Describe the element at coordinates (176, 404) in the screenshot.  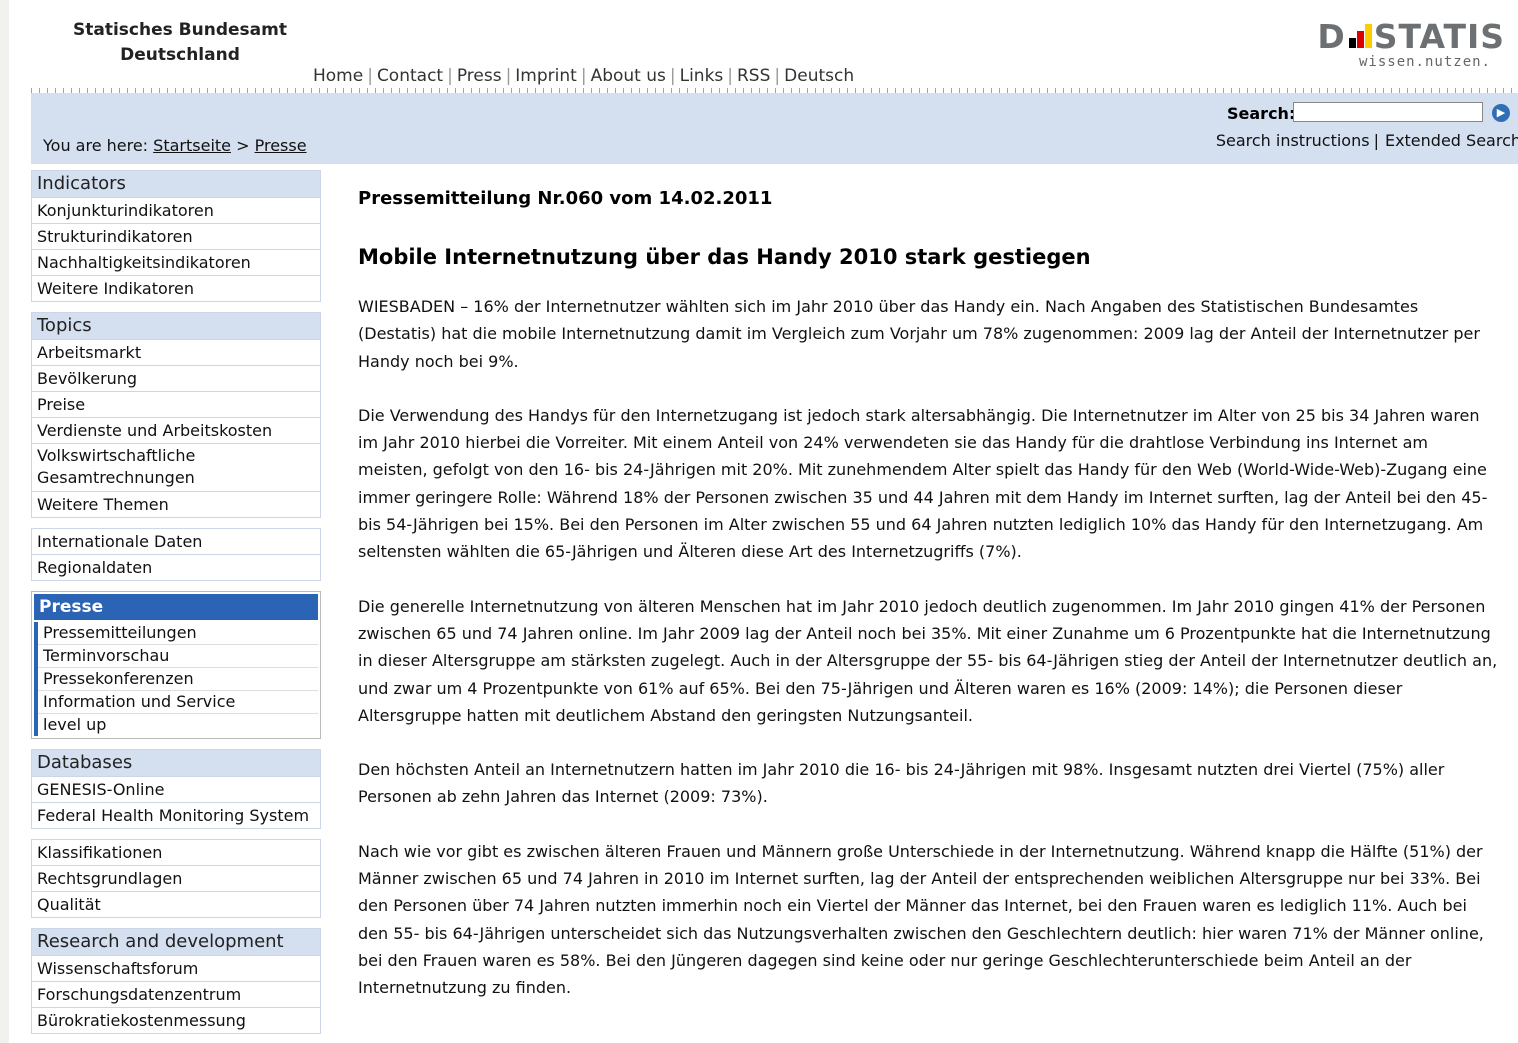
I see `sidebar-item-preise: Preise` at that location.